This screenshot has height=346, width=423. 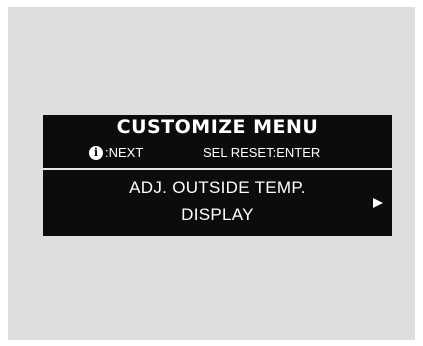 What do you see at coordinates (217, 188) in the screenshot?
I see `menu-item-line1: ADJ. OUTSIDE TEMP.` at bounding box center [217, 188].